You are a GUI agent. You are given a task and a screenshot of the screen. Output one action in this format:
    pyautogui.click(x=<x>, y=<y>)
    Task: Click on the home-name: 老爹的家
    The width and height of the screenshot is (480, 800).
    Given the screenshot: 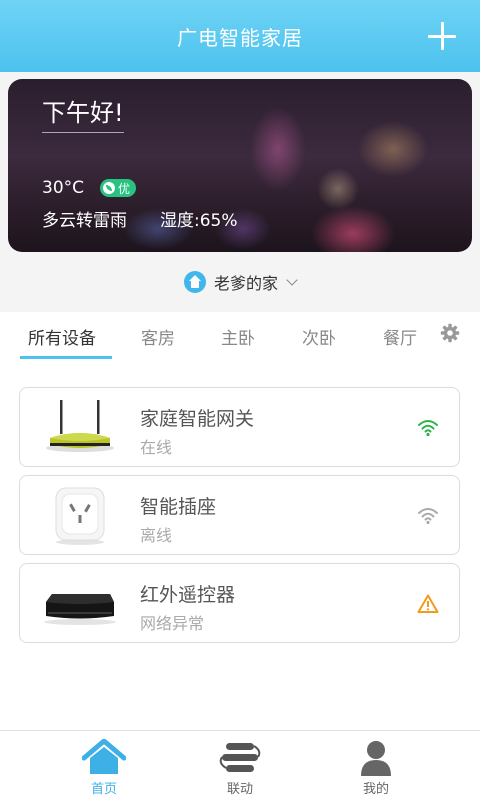 What is the action you would take?
    pyautogui.click(x=245, y=283)
    